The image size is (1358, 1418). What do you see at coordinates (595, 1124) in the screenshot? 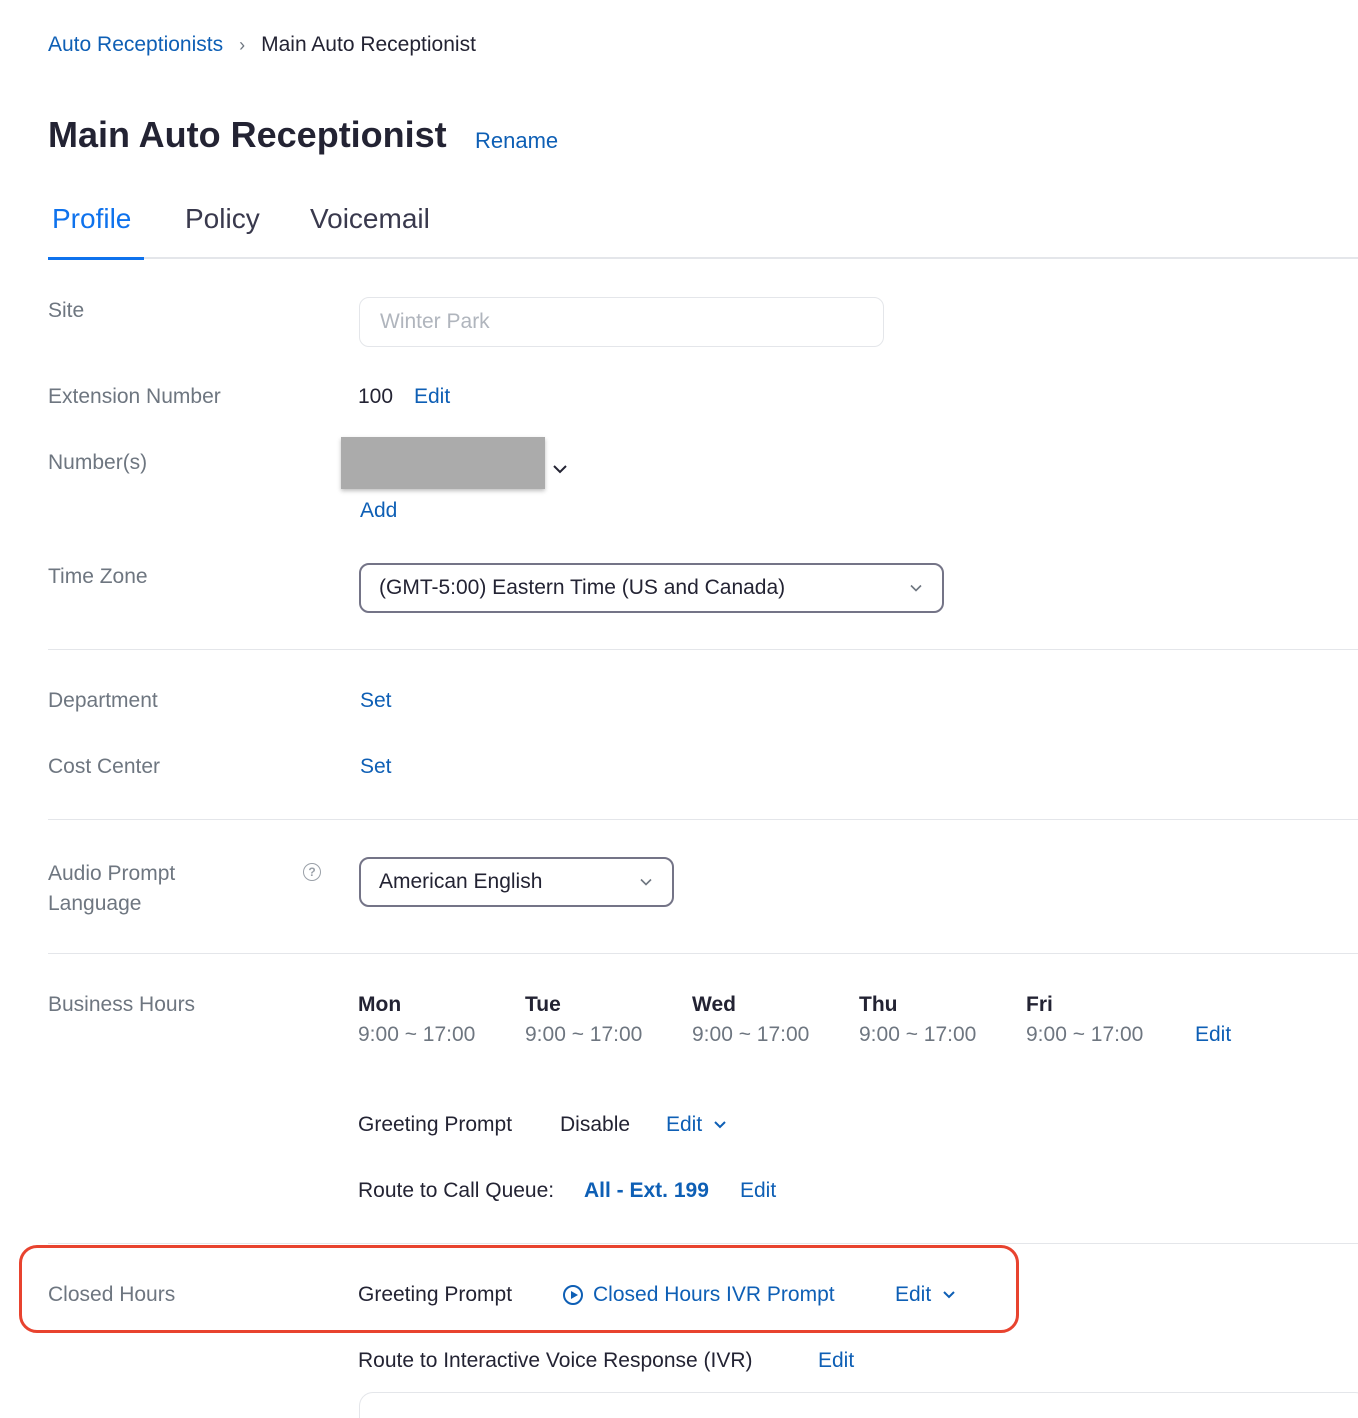
I see `business-greeting-value: Disable` at bounding box center [595, 1124].